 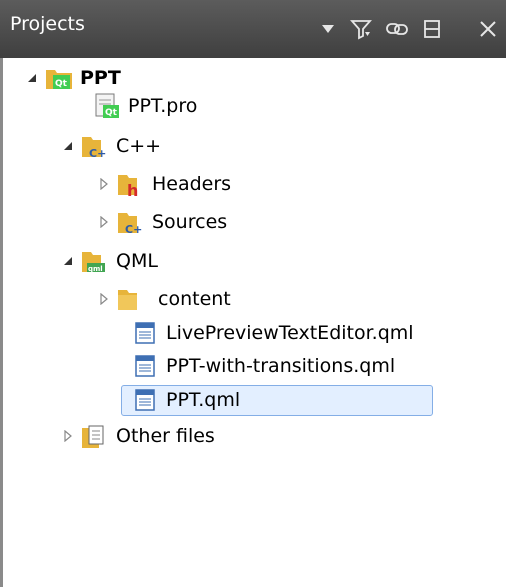 What do you see at coordinates (59, 78) in the screenshot?
I see `qt-project-icon: Qt` at bounding box center [59, 78].